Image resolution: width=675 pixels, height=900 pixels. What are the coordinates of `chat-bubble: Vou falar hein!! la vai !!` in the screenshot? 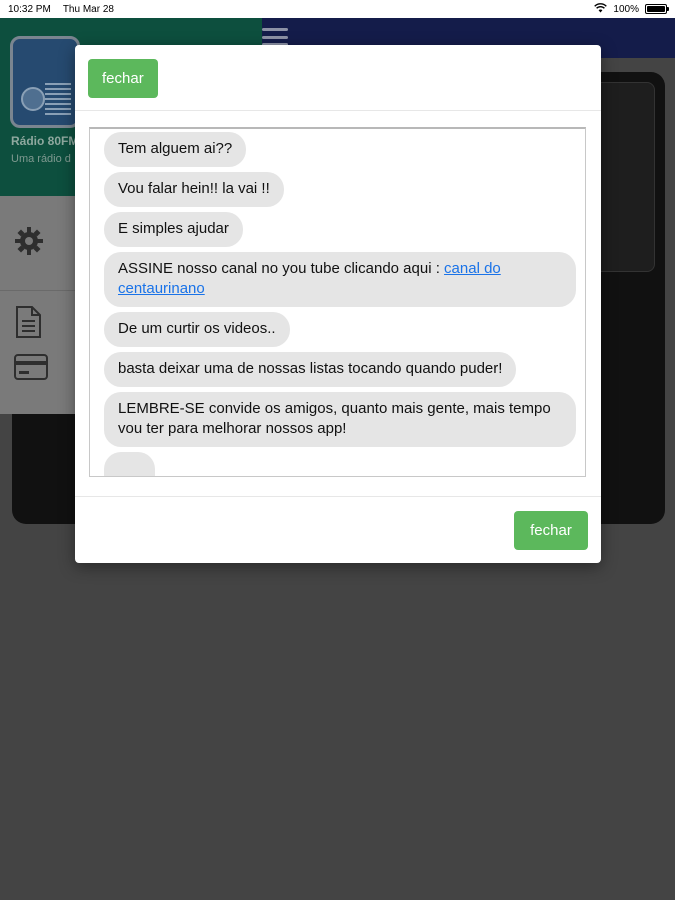 It's located at (194, 189).